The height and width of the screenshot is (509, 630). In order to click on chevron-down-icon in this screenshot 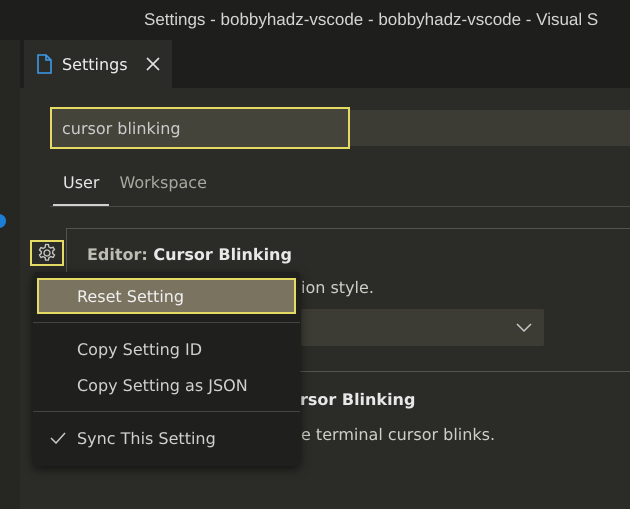, I will do `click(524, 327)`.